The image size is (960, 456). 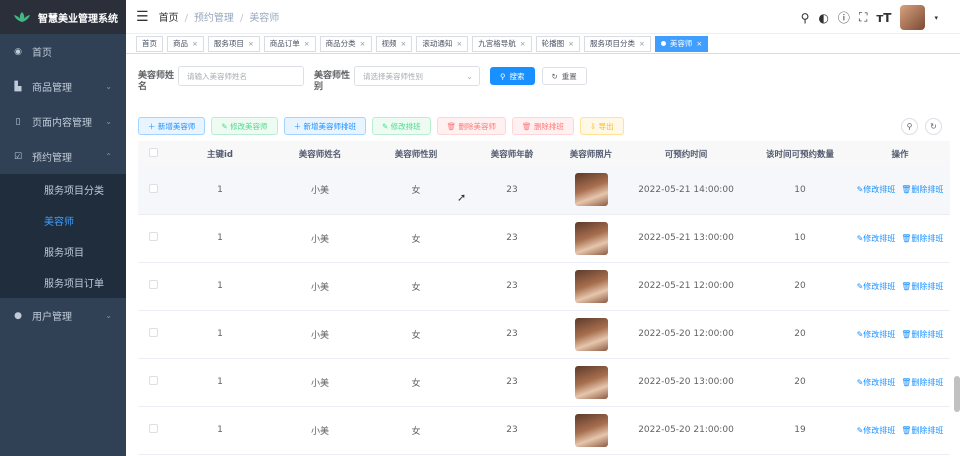 What do you see at coordinates (153, 152) in the screenshot?
I see `select-all-checkbox` at bounding box center [153, 152].